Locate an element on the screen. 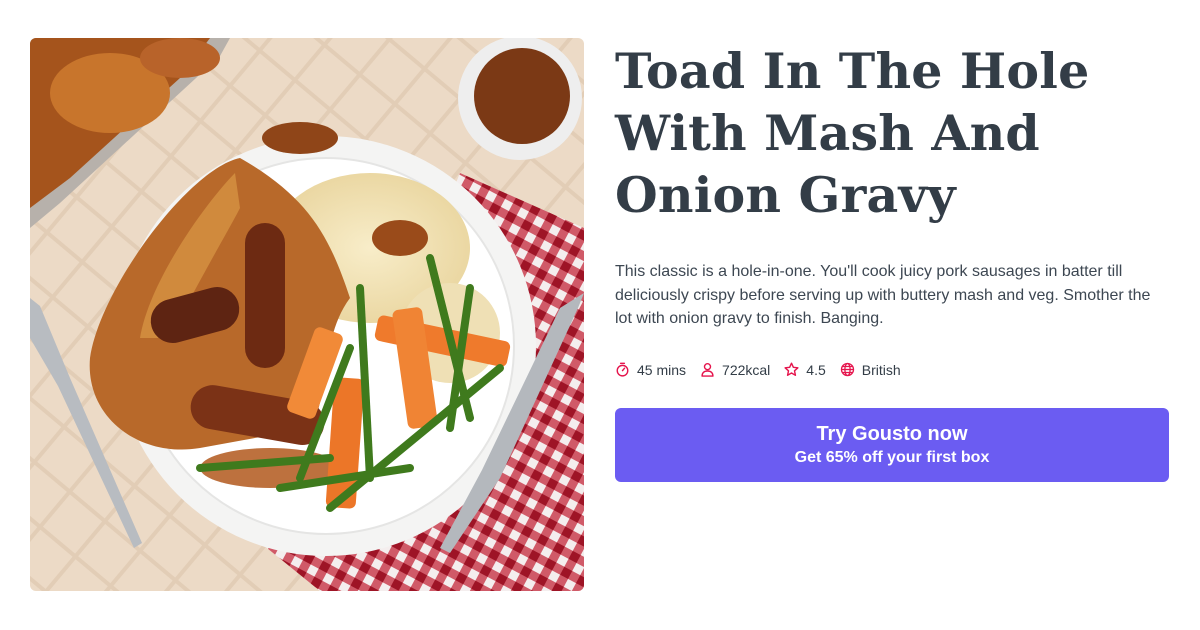  cta-main-label: Try Gousto now is located at coordinates (892, 433).